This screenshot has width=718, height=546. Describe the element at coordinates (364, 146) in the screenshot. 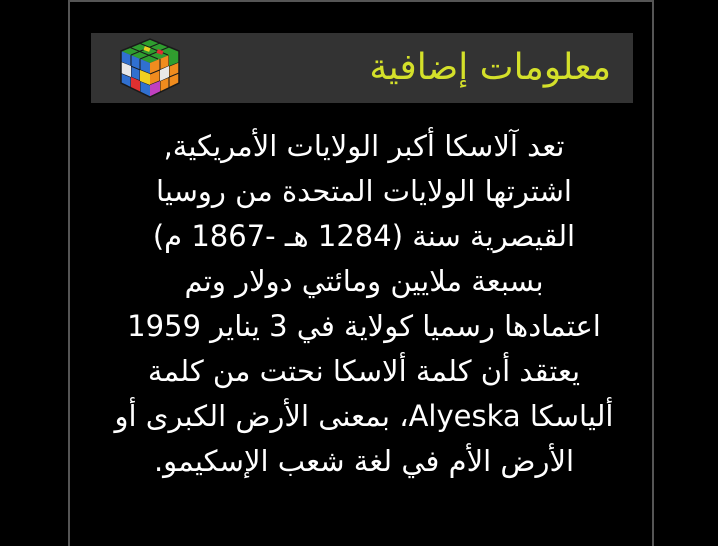

I see `paragraph-line: تعد آلاسكا أكبر الولايات الأمريكية,` at that location.